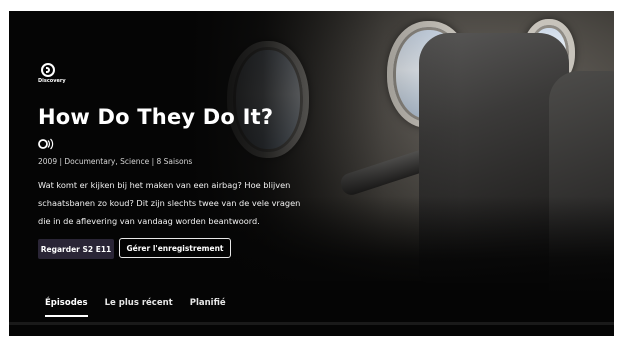 Image resolution: width=624 pixels, height=338 pixels. What do you see at coordinates (52, 81) in the screenshot?
I see `channel-logo-text: Discovery` at bounding box center [52, 81].